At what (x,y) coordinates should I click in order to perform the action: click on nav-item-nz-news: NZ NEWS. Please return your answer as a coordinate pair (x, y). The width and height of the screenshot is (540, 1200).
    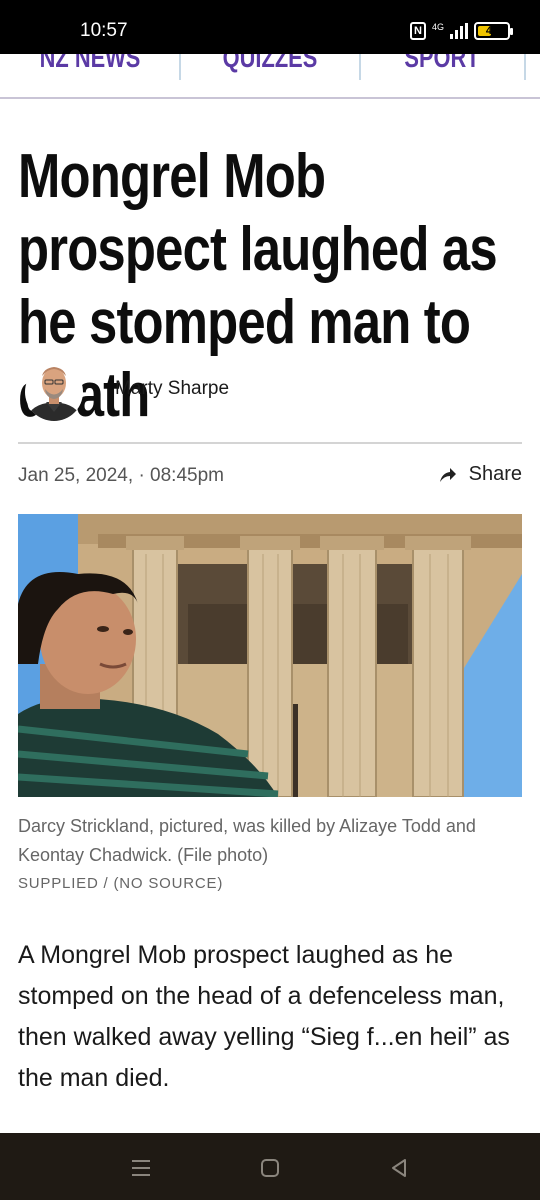
    Looking at the image, I should click on (90, 64).